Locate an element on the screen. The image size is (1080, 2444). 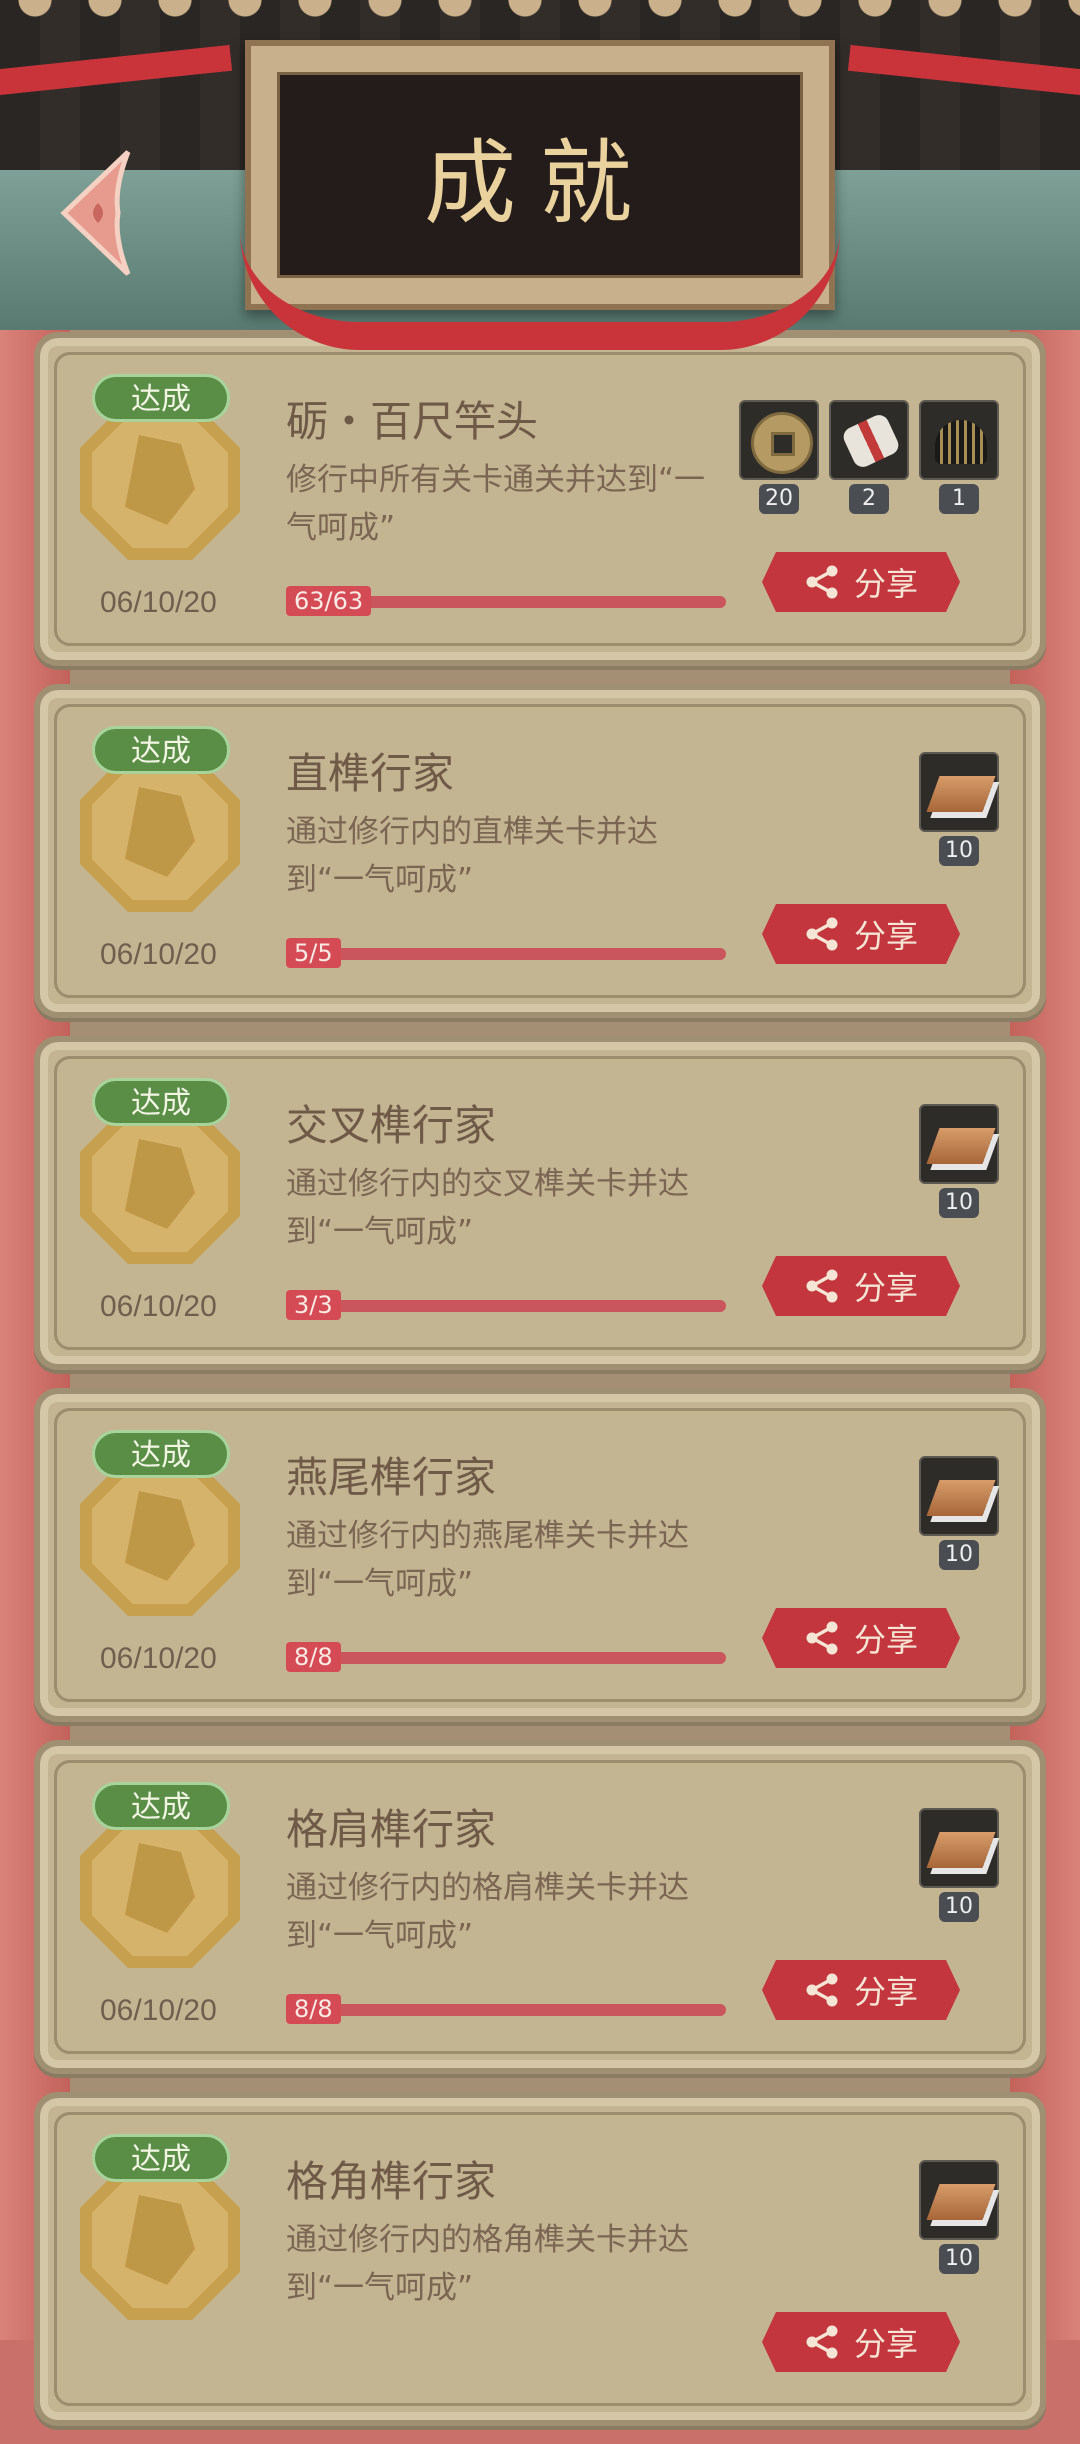
reward-item: 1 is located at coordinates (959, 457).